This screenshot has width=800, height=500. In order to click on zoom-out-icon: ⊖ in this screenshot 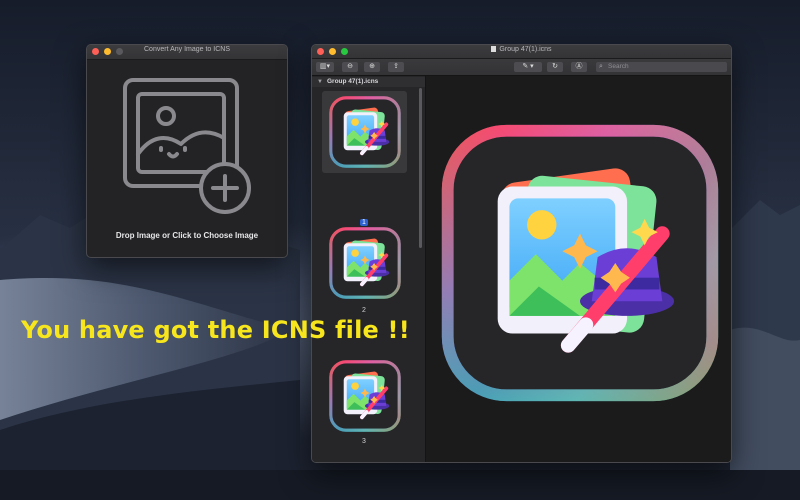, I will do `click(350, 66)`.